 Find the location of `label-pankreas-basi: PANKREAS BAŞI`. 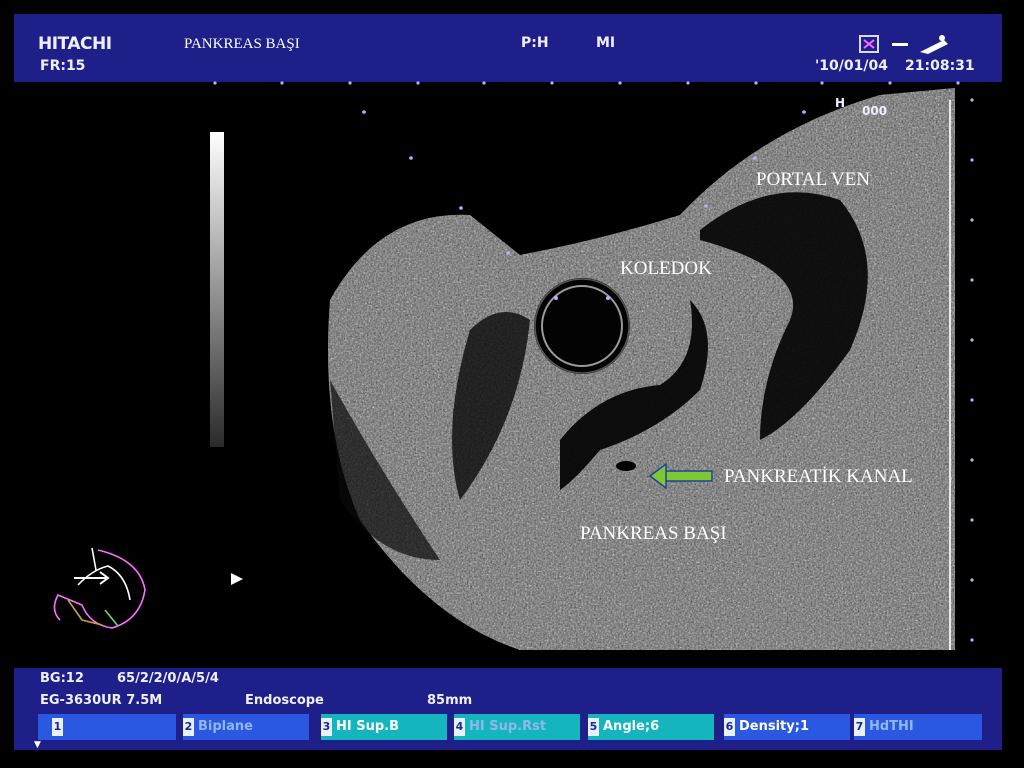

label-pankreas-basi: PANKREAS BAŞI is located at coordinates (653, 533).